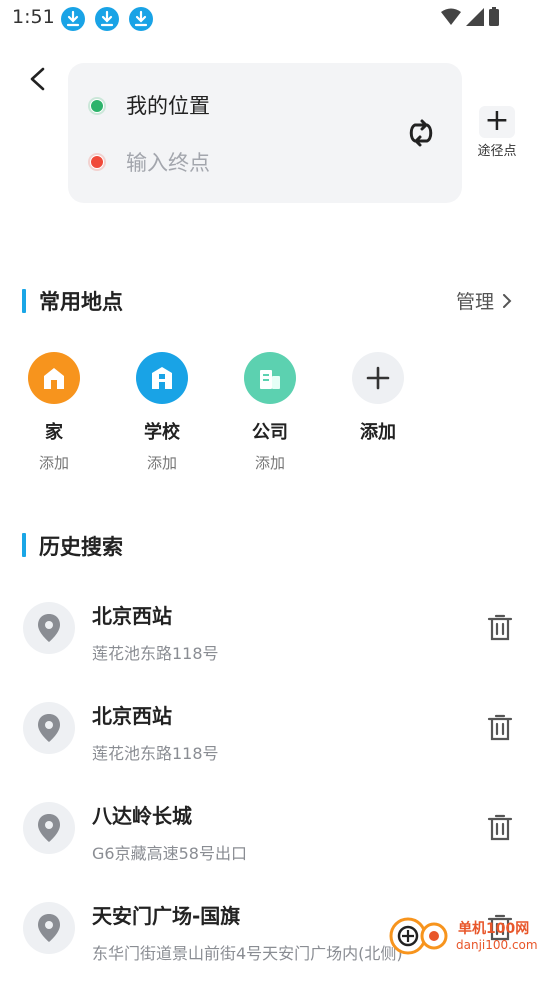  Describe the element at coordinates (270, 378) in the screenshot. I see `company-icon` at that location.